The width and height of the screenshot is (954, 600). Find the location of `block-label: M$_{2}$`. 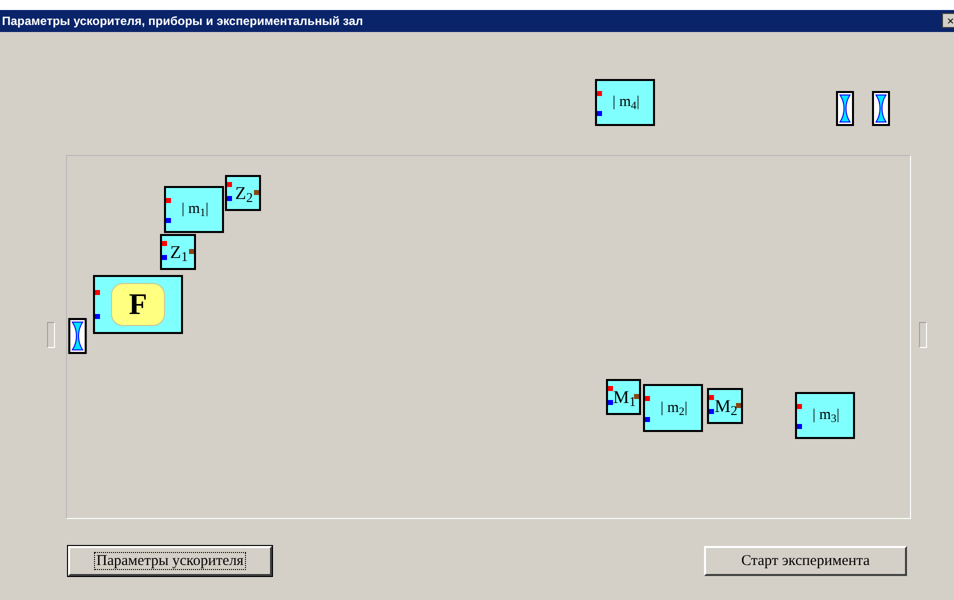

block-label: M$_{2}$ is located at coordinates (726, 407).